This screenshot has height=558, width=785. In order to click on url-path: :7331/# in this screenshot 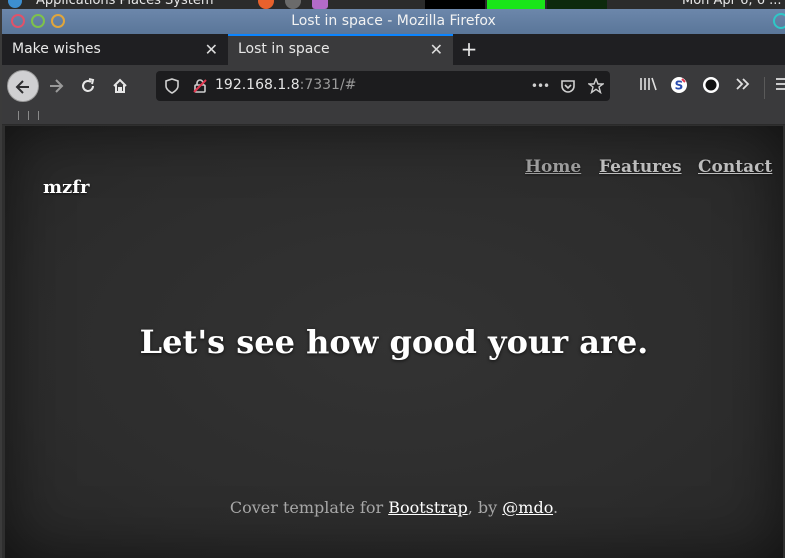, I will do `click(328, 85)`.